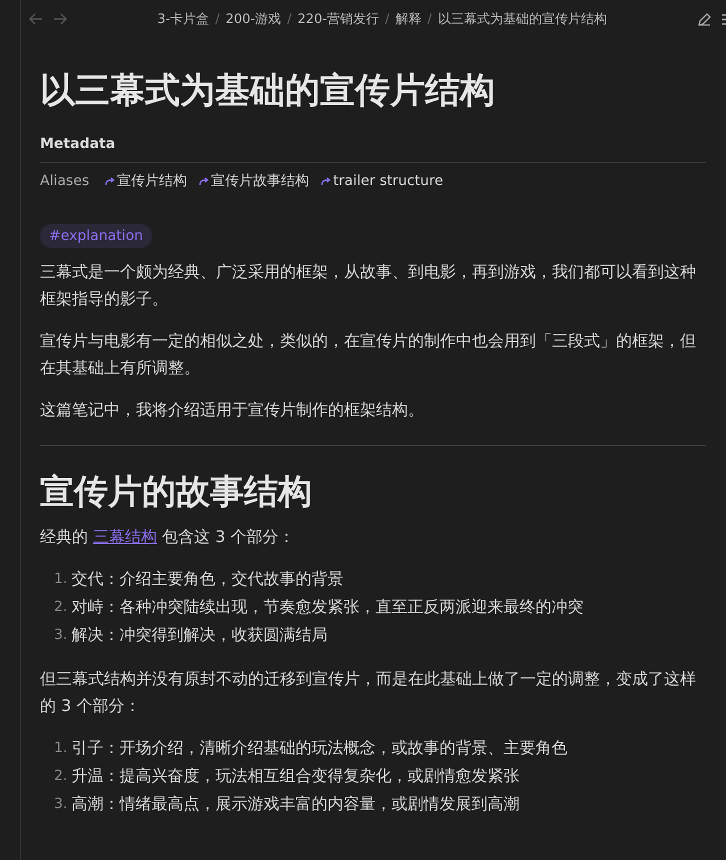 The height and width of the screenshot is (860, 726). Describe the element at coordinates (207, 579) in the screenshot. I see `list-item-text: 交代：介绍主要角色，交代故事的背景` at that location.